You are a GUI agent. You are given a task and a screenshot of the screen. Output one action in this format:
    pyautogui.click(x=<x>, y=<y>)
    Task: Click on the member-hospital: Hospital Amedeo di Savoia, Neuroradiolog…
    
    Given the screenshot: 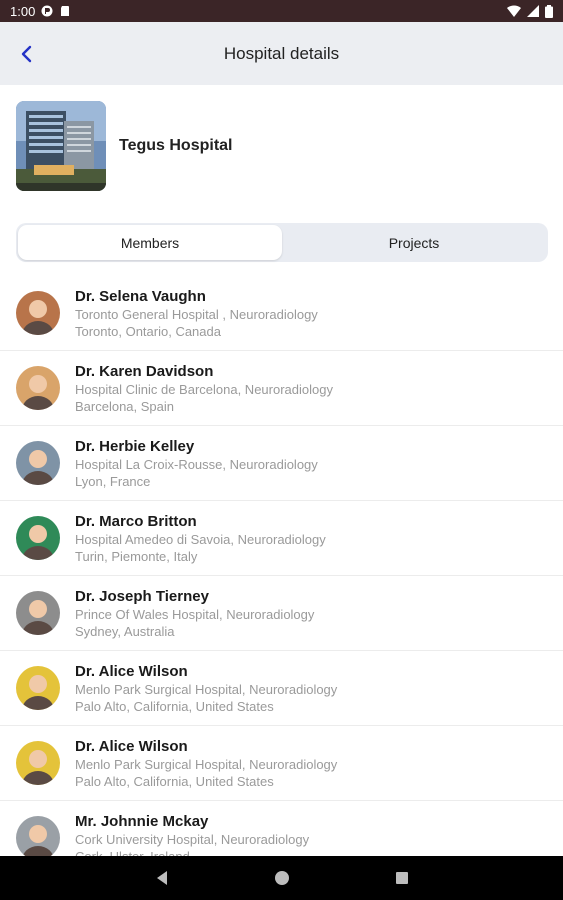 What is the action you would take?
    pyautogui.click(x=200, y=539)
    